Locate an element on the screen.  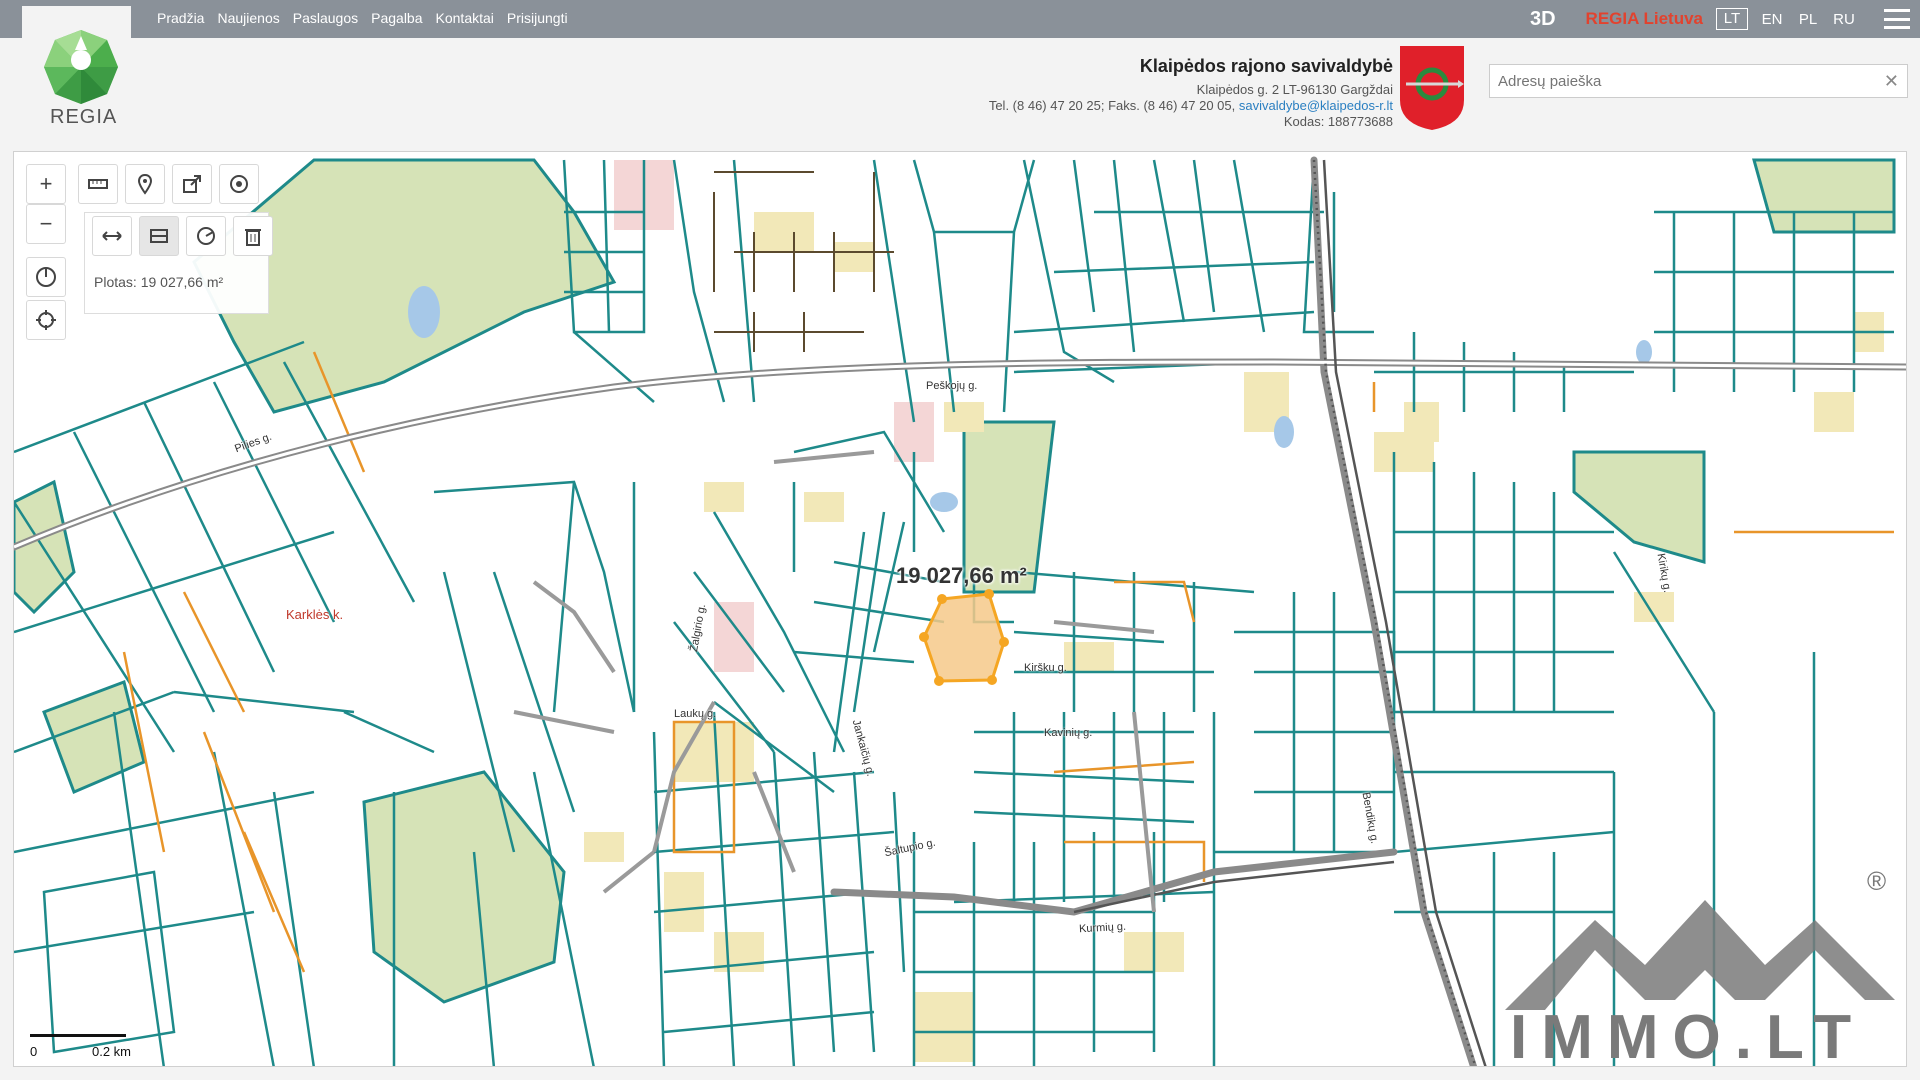
street-label-kirsku: Kiršku g. is located at coordinates (1045, 668).